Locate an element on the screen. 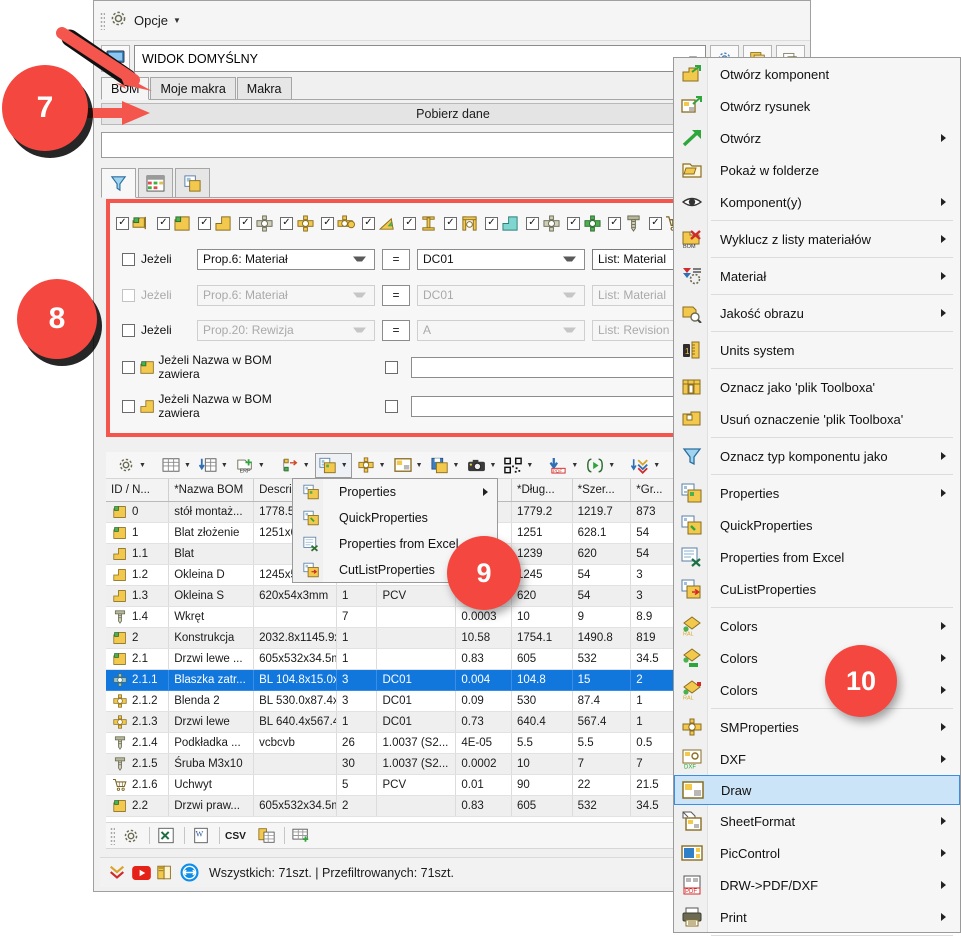 This screenshot has height=938, width=961. menu-item-materia: Materiał is located at coordinates (817, 276).